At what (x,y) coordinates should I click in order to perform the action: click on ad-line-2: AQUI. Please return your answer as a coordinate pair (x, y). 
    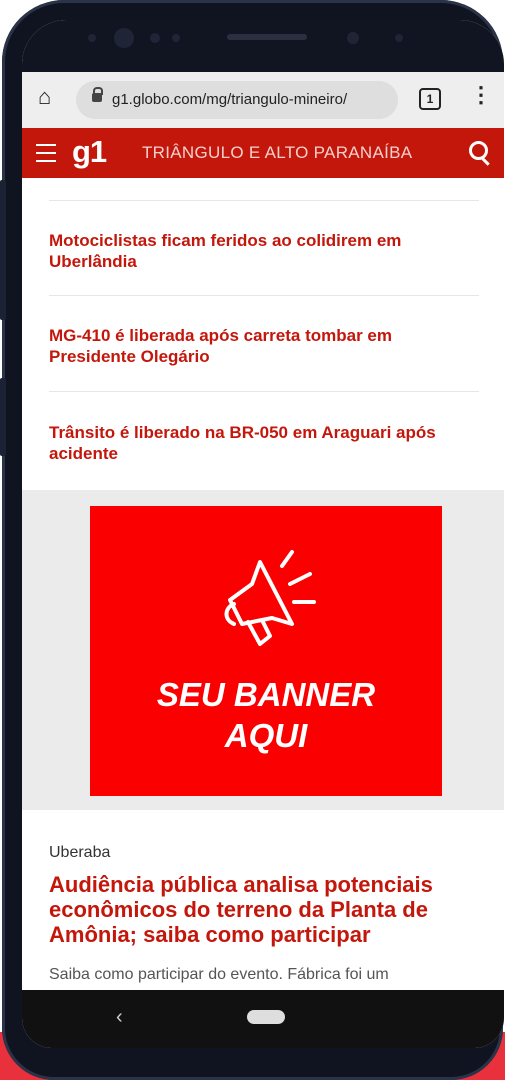
    Looking at the image, I should click on (266, 735).